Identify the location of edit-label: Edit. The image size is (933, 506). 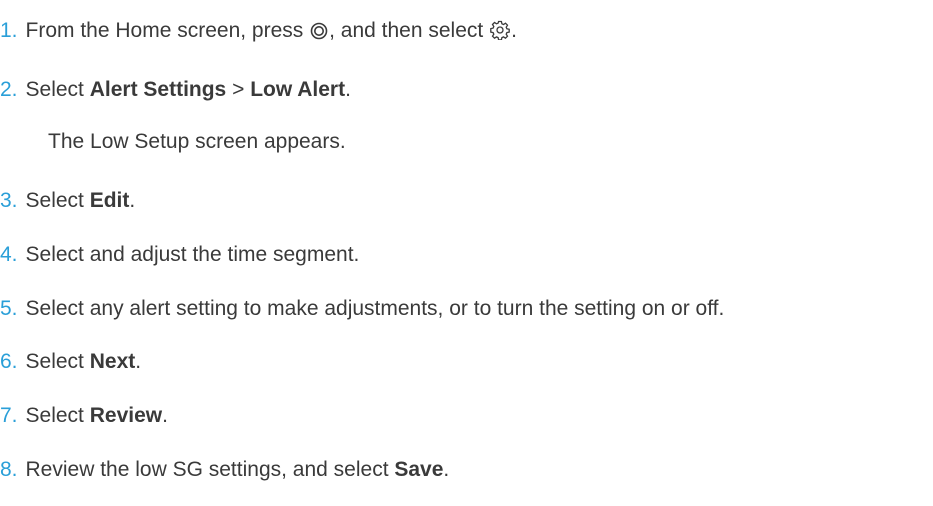
(109, 200).